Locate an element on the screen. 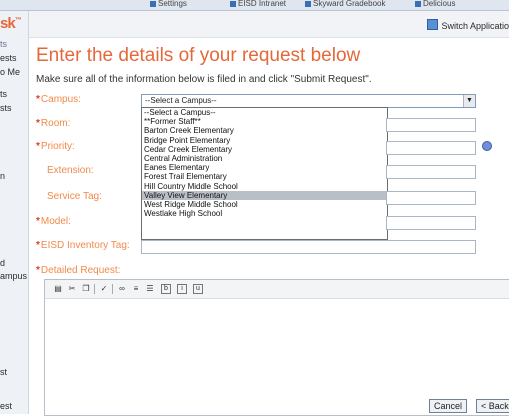  nav-item: ampus is located at coordinates (13, 276).